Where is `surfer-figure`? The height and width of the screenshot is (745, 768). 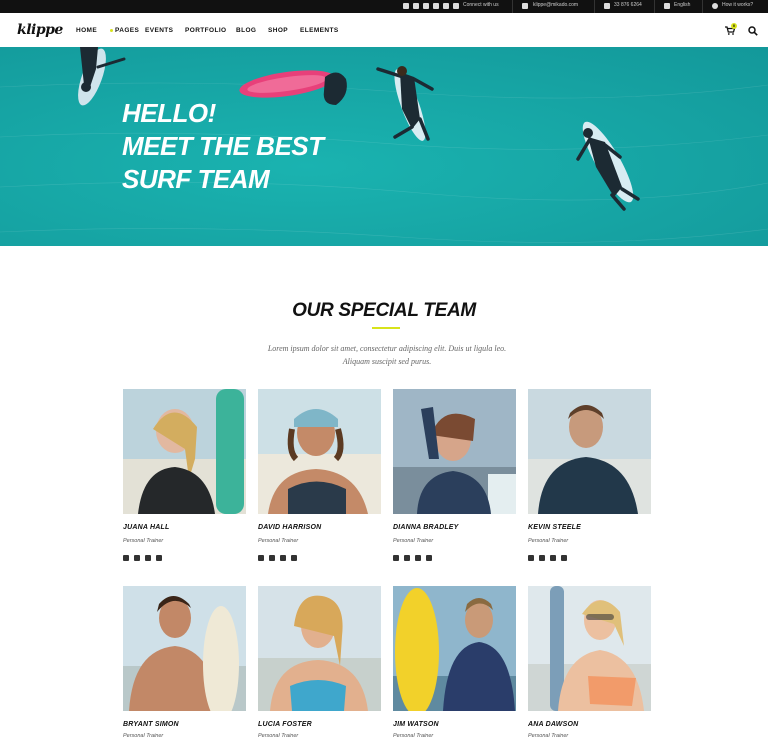
surfer-figure is located at coordinates (102, 76).